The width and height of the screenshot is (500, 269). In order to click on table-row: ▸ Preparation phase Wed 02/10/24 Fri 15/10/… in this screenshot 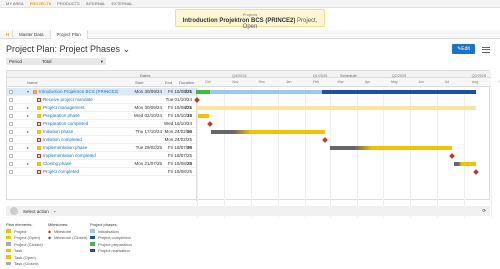, I will do `click(101, 116)`.